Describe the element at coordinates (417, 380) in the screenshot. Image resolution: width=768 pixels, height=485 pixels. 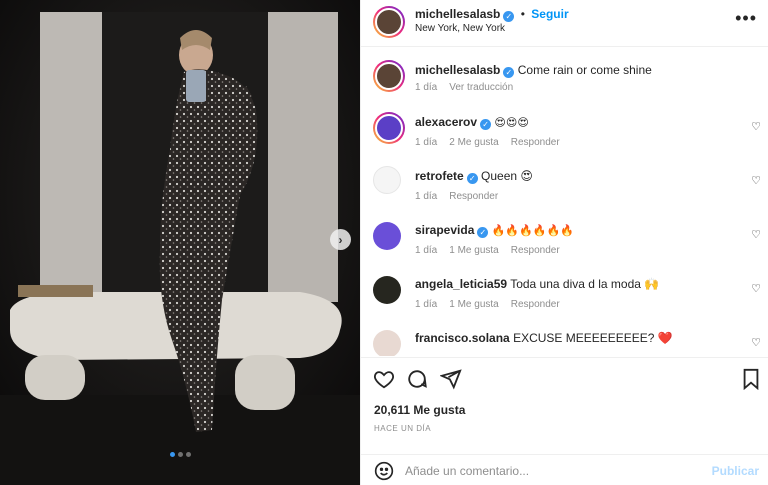
I see `comment-icon` at that location.